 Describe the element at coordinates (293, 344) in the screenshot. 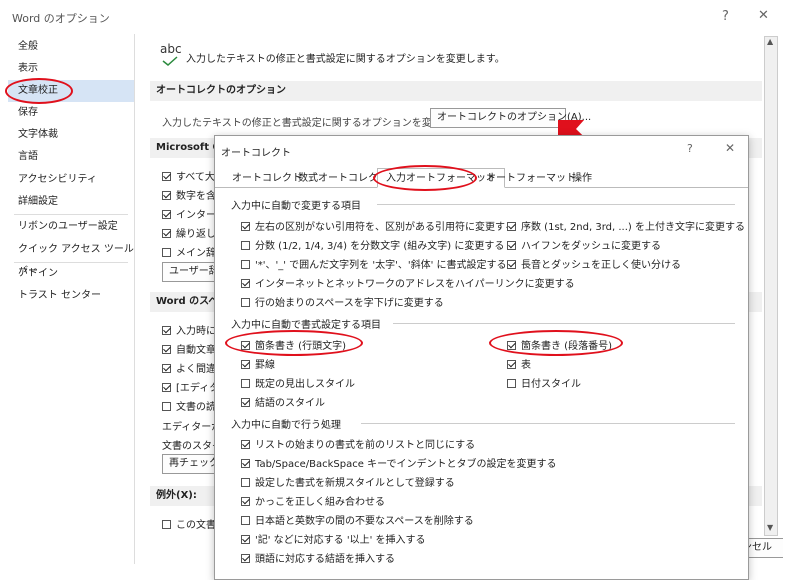

I see `format-option-row: 箇条書き (行頭文字)` at that location.